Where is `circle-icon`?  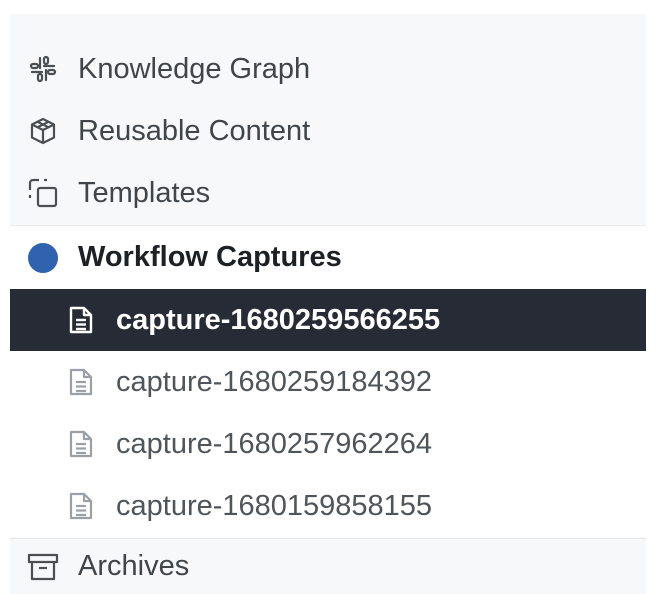
circle-icon is located at coordinates (43, 258).